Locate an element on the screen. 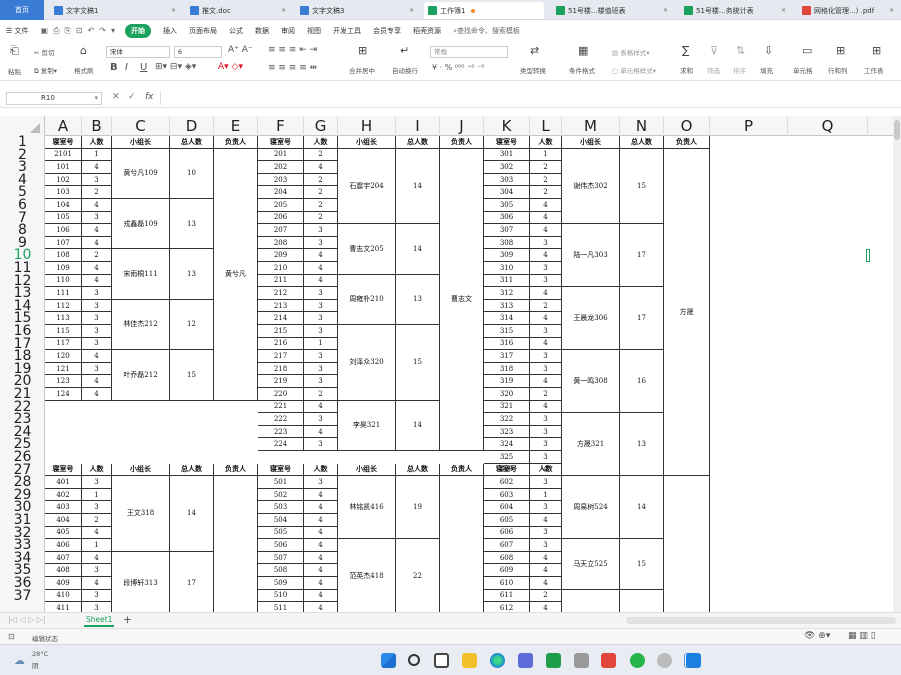 The image size is (901, 675). table-cell: 509 is located at coordinates (281, 583).